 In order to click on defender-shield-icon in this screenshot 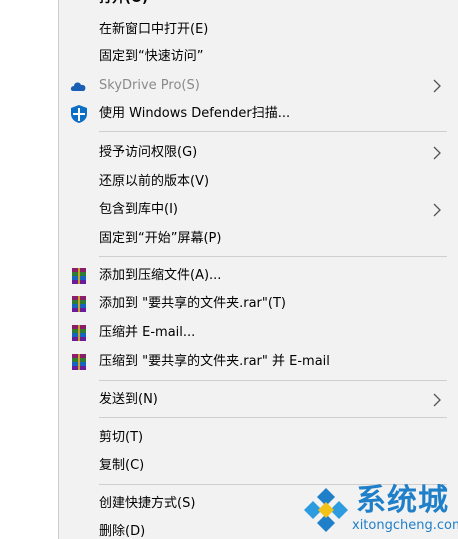, I will do `click(79, 114)`.